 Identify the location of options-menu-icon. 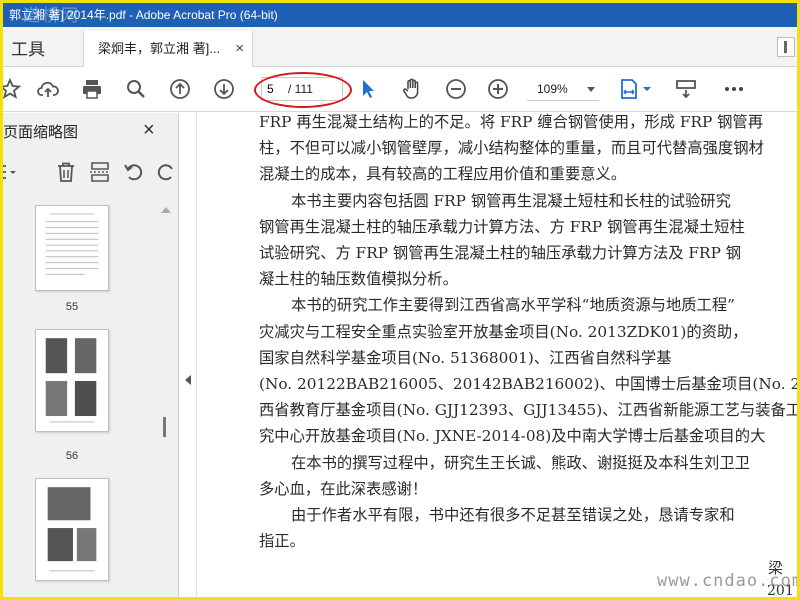
(12, 172).